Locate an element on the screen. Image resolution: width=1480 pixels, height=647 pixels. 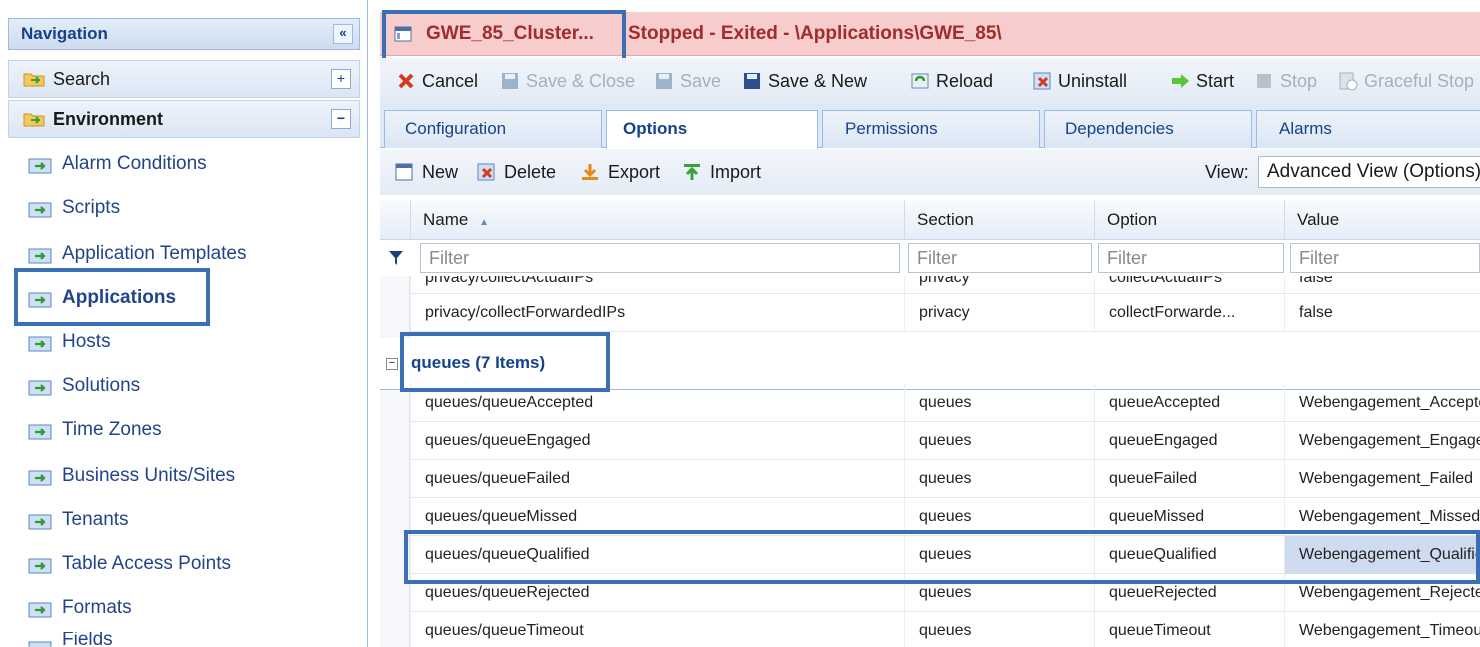
reload-button: Reload is located at coordinates (951, 81).